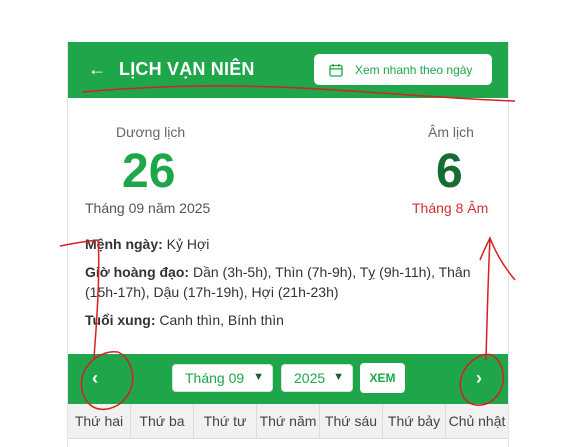 Image resolution: width=572 pixels, height=447 pixels. What do you see at coordinates (310, 378) in the screenshot?
I see `year-select-value: 2025` at bounding box center [310, 378].